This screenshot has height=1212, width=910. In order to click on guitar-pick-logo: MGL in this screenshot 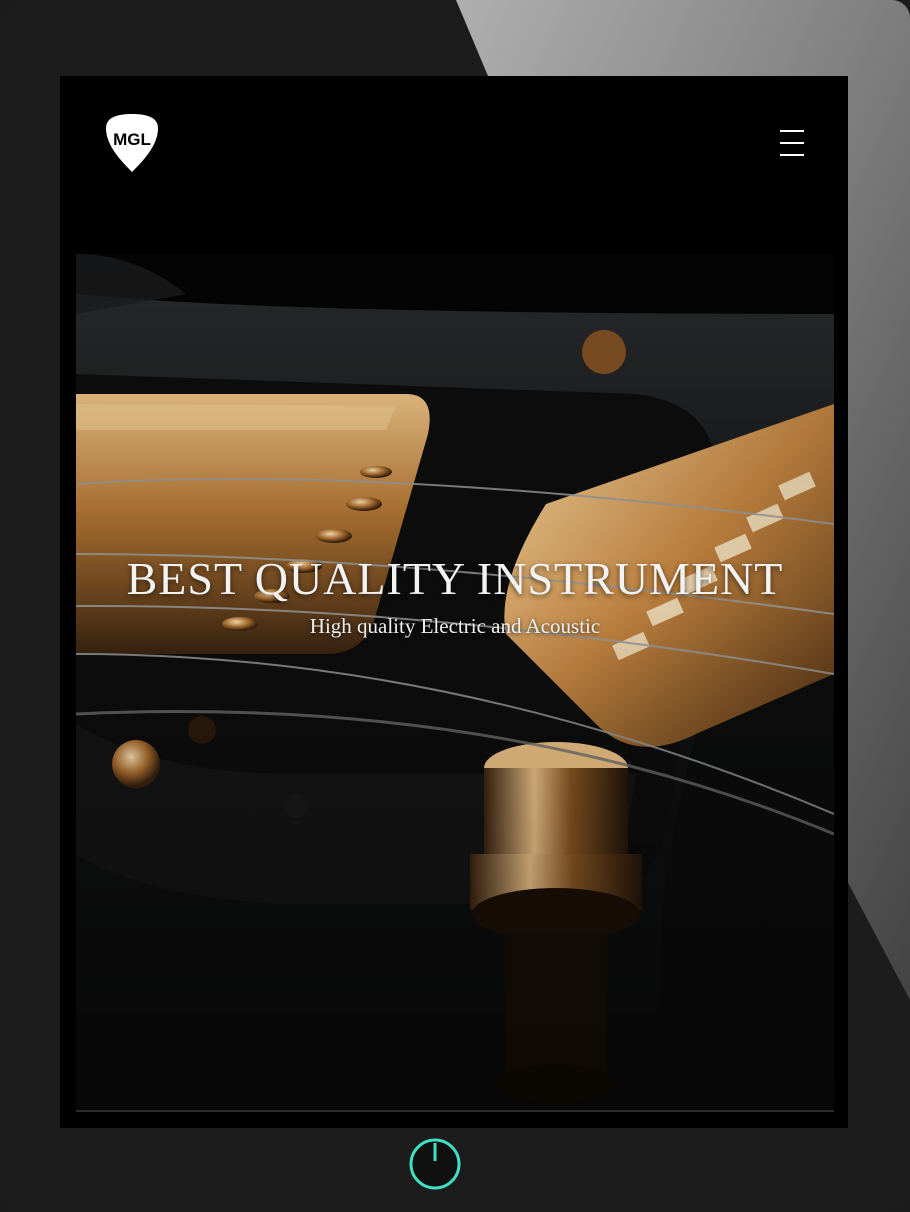, I will do `click(132, 143)`.